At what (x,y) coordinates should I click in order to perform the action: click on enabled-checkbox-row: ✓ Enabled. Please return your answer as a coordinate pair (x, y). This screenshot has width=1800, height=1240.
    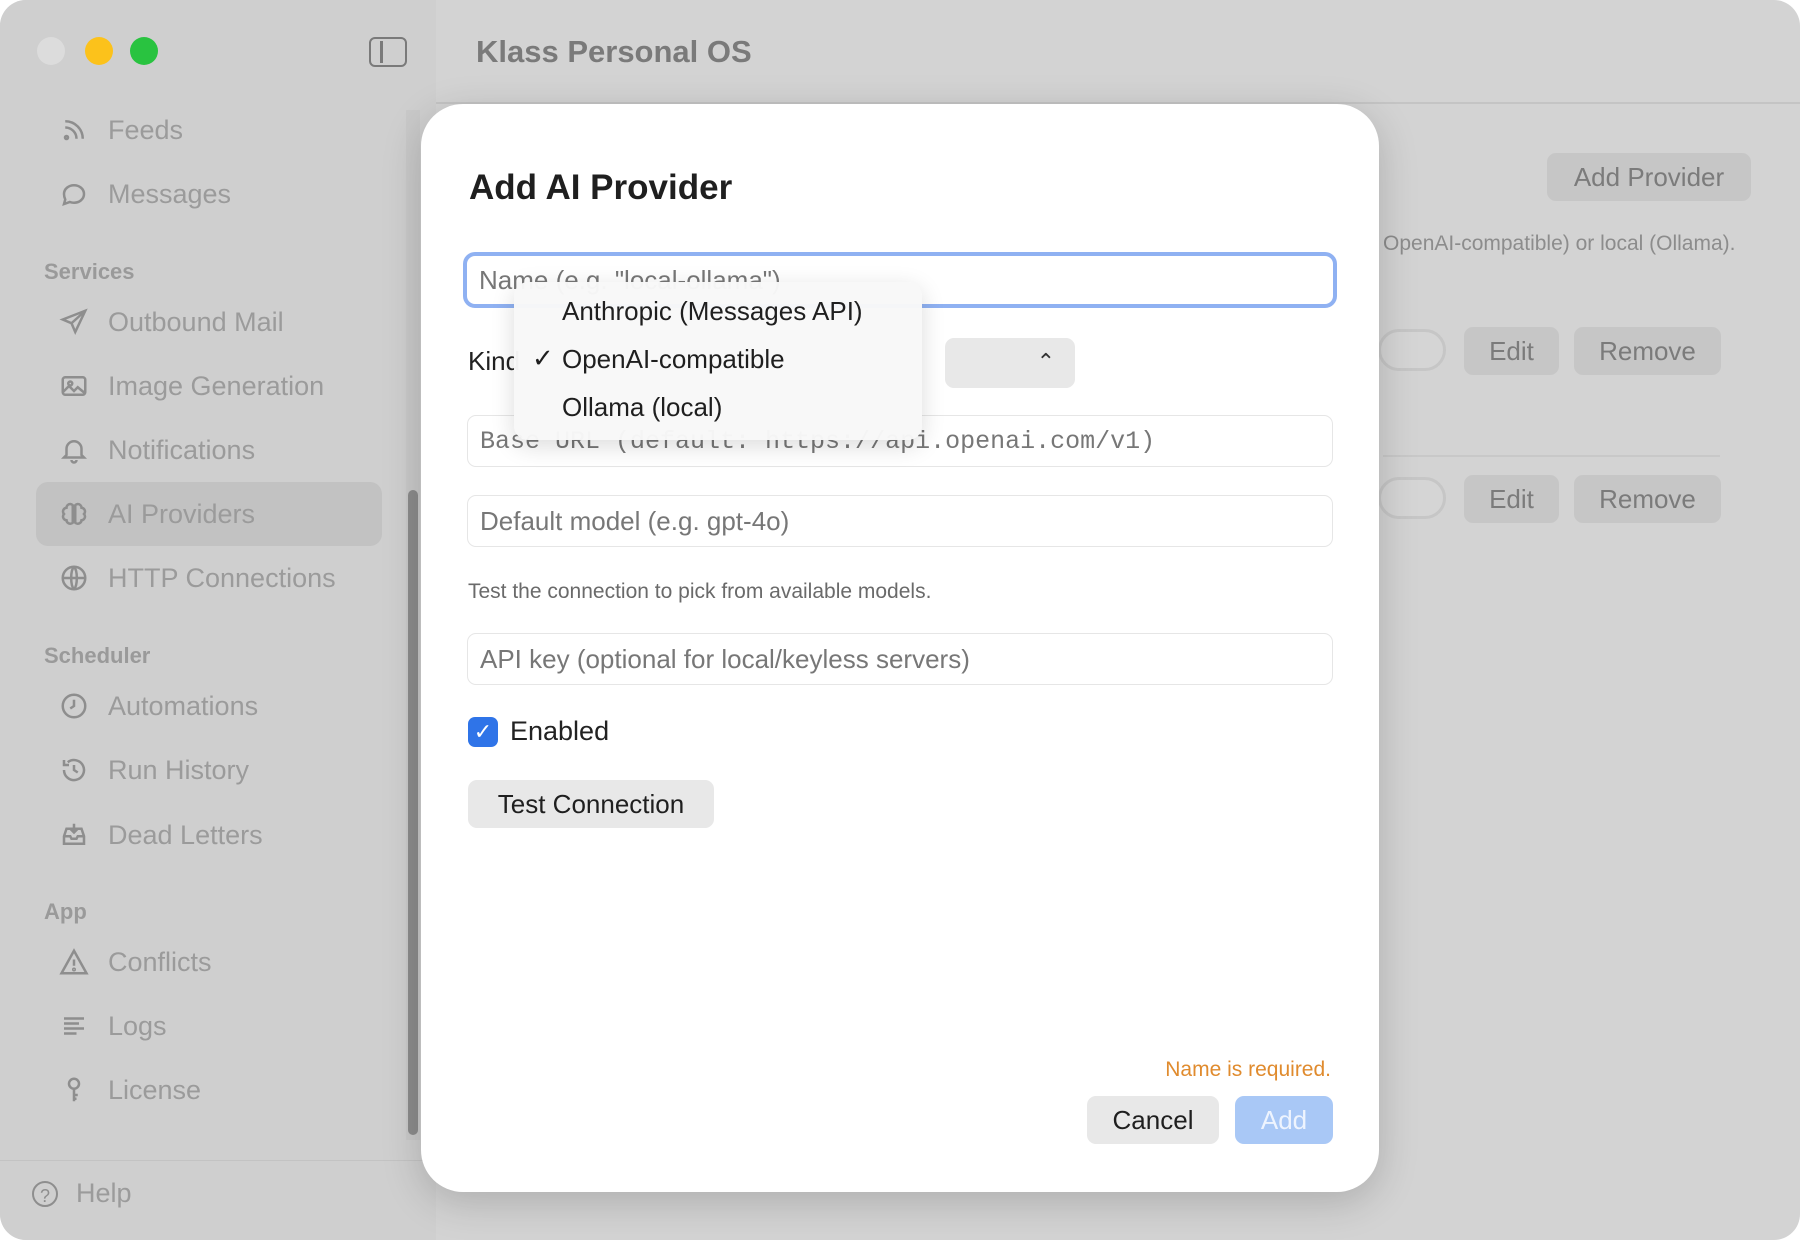
    Looking at the image, I should click on (538, 731).